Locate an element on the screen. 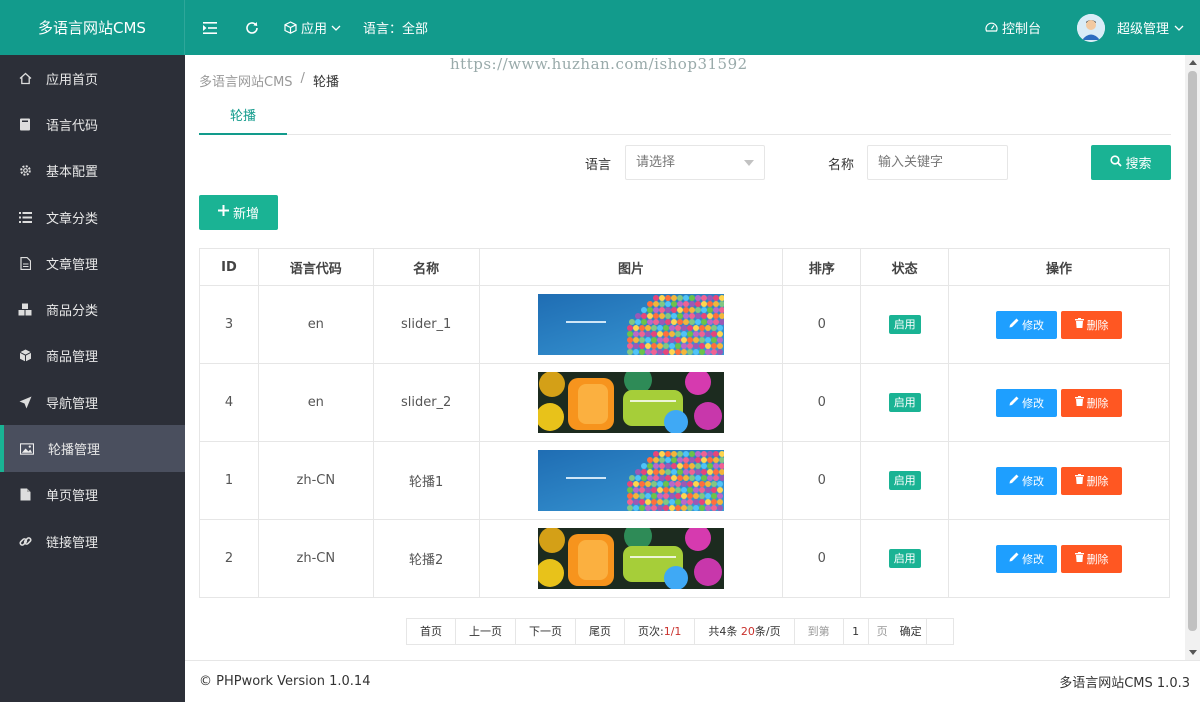 This screenshot has width=1200, height=702. sidebar-item-label: 应用首页 is located at coordinates (72, 80).